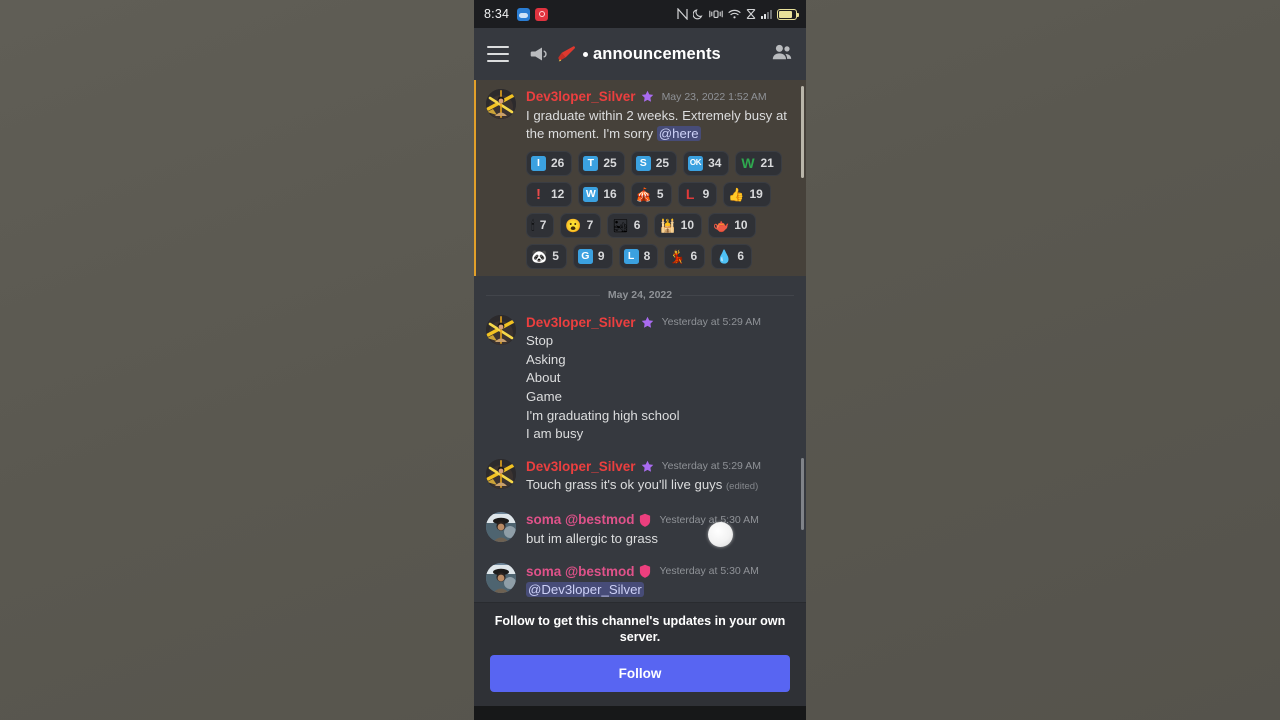 The width and height of the screenshot is (1280, 720). What do you see at coordinates (555, 434) in the screenshot?
I see `message-line: I am busy` at bounding box center [555, 434].